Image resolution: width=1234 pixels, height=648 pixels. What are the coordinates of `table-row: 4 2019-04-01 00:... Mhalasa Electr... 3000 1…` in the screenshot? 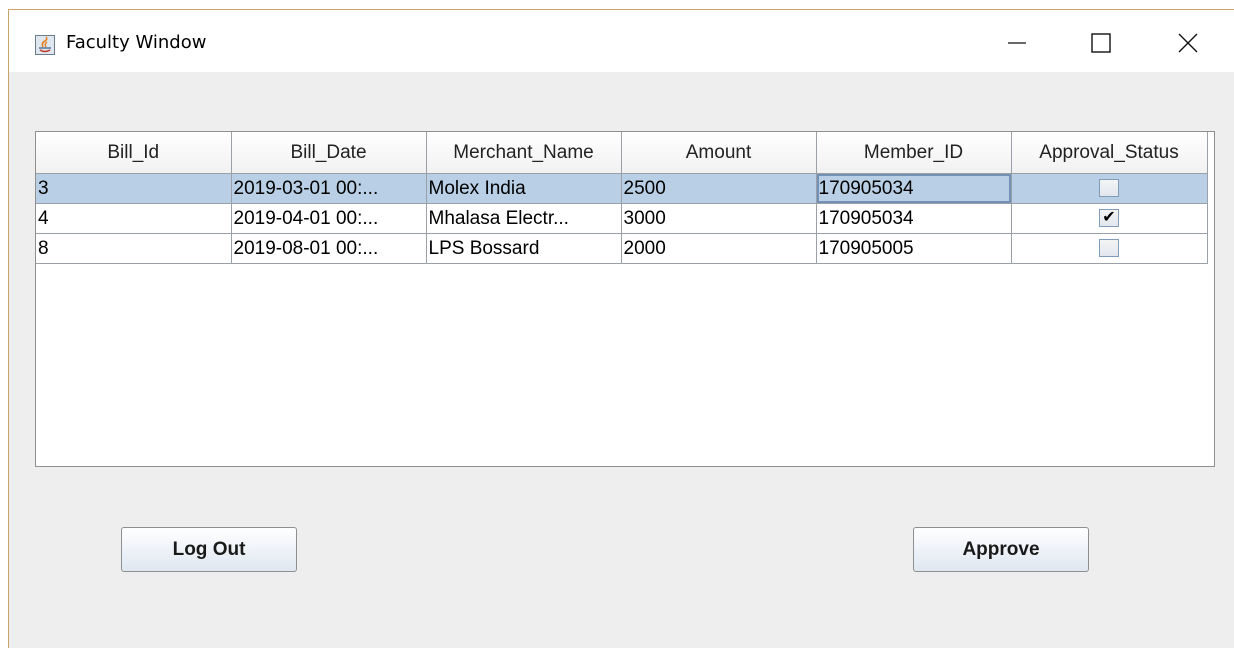 It's located at (622, 218).